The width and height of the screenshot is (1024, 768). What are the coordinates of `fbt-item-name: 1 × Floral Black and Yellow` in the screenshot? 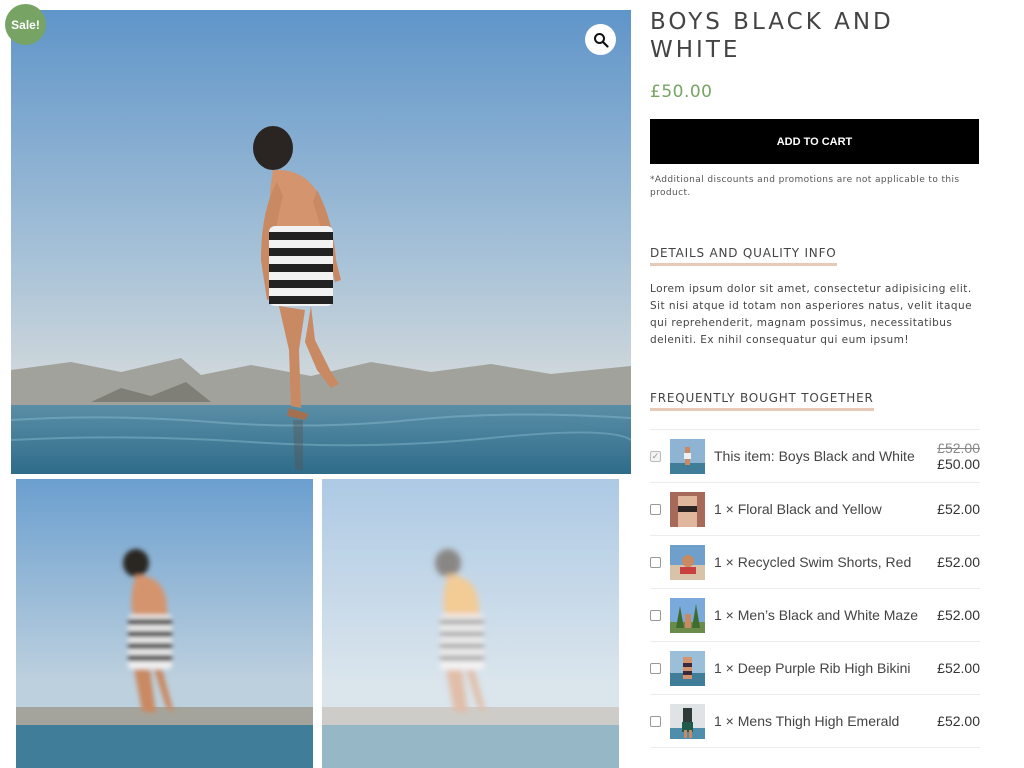 It's located at (798, 509).